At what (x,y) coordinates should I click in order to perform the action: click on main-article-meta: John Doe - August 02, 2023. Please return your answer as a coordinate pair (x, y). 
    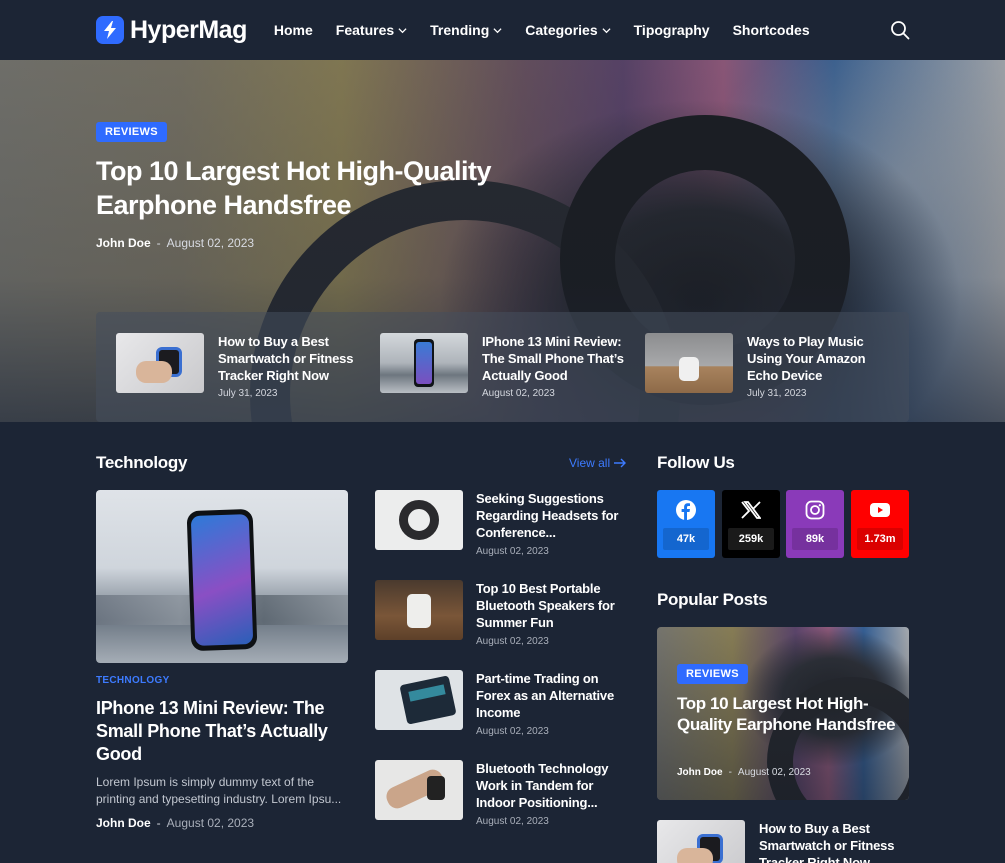
    Looking at the image, I should click on (175, 823).